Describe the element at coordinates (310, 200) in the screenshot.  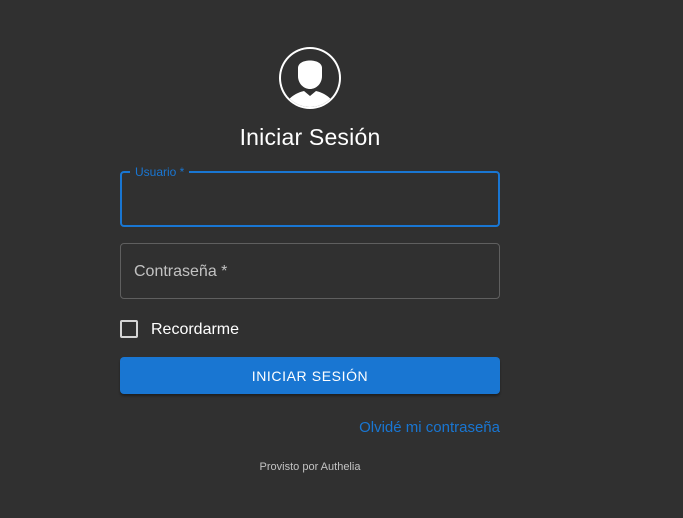
I see `username-input` at that location.